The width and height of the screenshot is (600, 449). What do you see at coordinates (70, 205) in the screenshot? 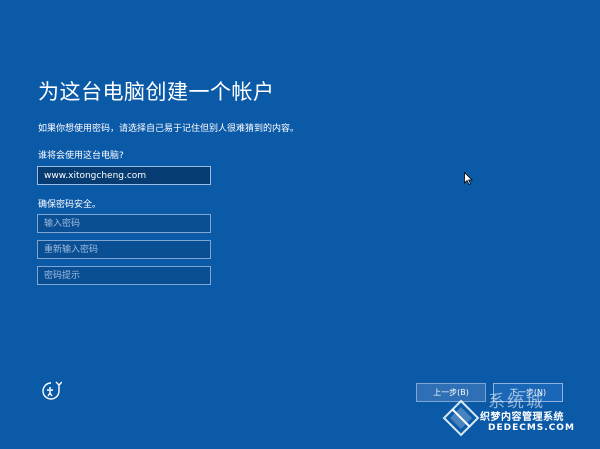
I see `password-security-label: 确保密码安全。` at bounding box center [70, 205].